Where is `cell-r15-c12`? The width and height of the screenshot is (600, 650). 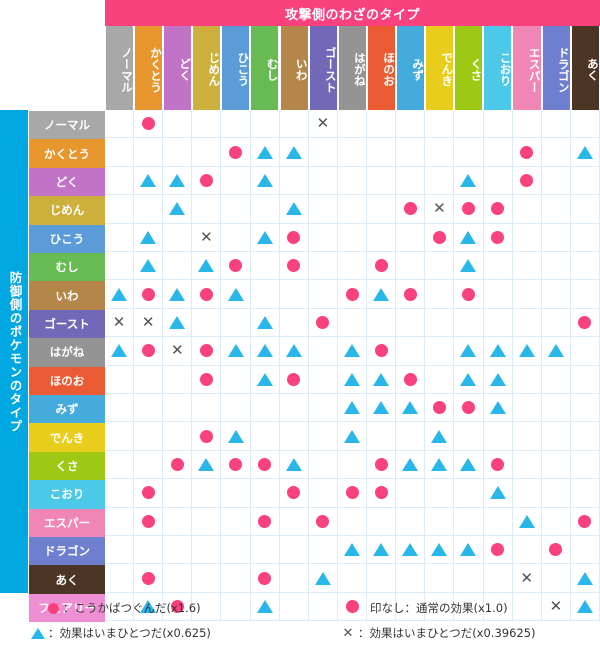
cell-r15-c12 is located at coordinates (469, 550).